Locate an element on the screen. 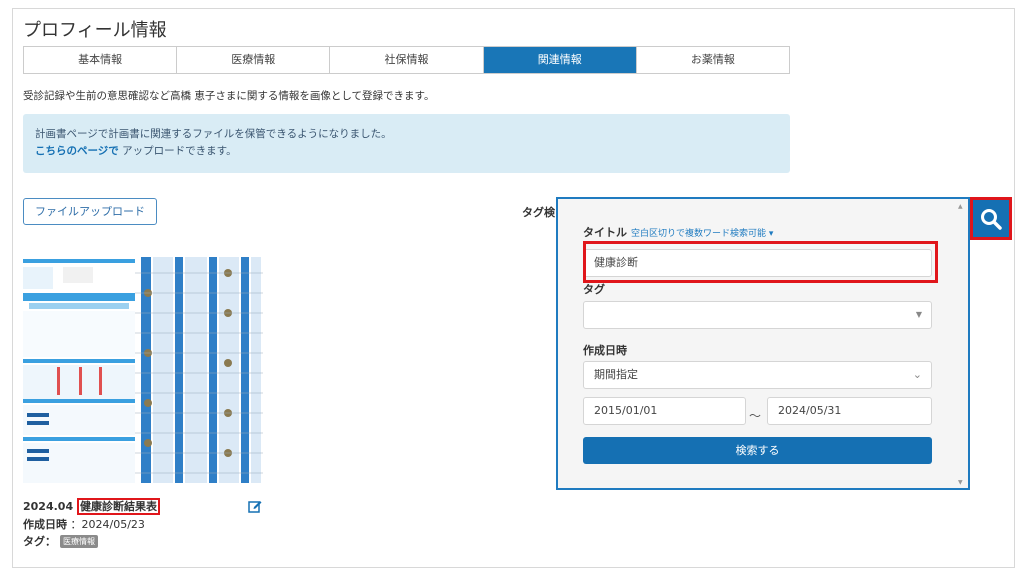  tab-social-insurance: 社保情報 is located at coordinates (407, 60).